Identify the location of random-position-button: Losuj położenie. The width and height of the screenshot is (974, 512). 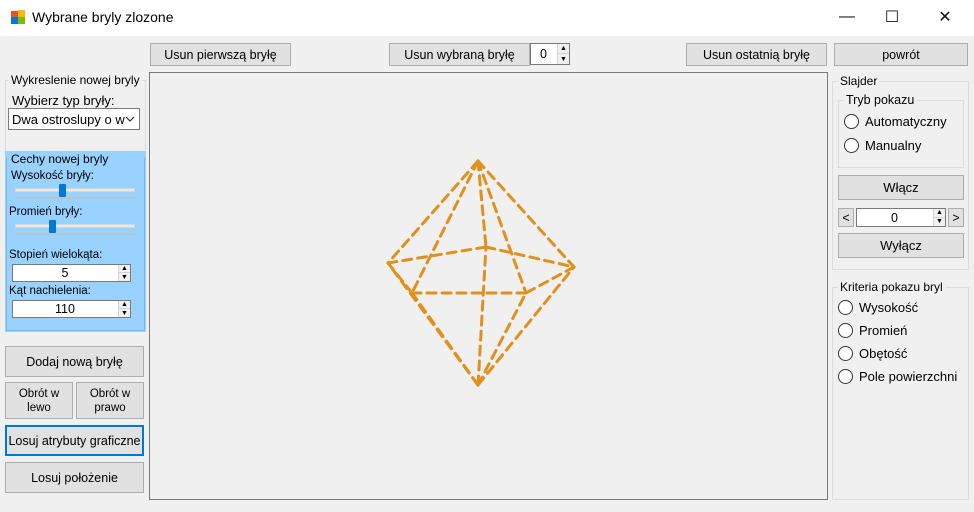
(74, 477).